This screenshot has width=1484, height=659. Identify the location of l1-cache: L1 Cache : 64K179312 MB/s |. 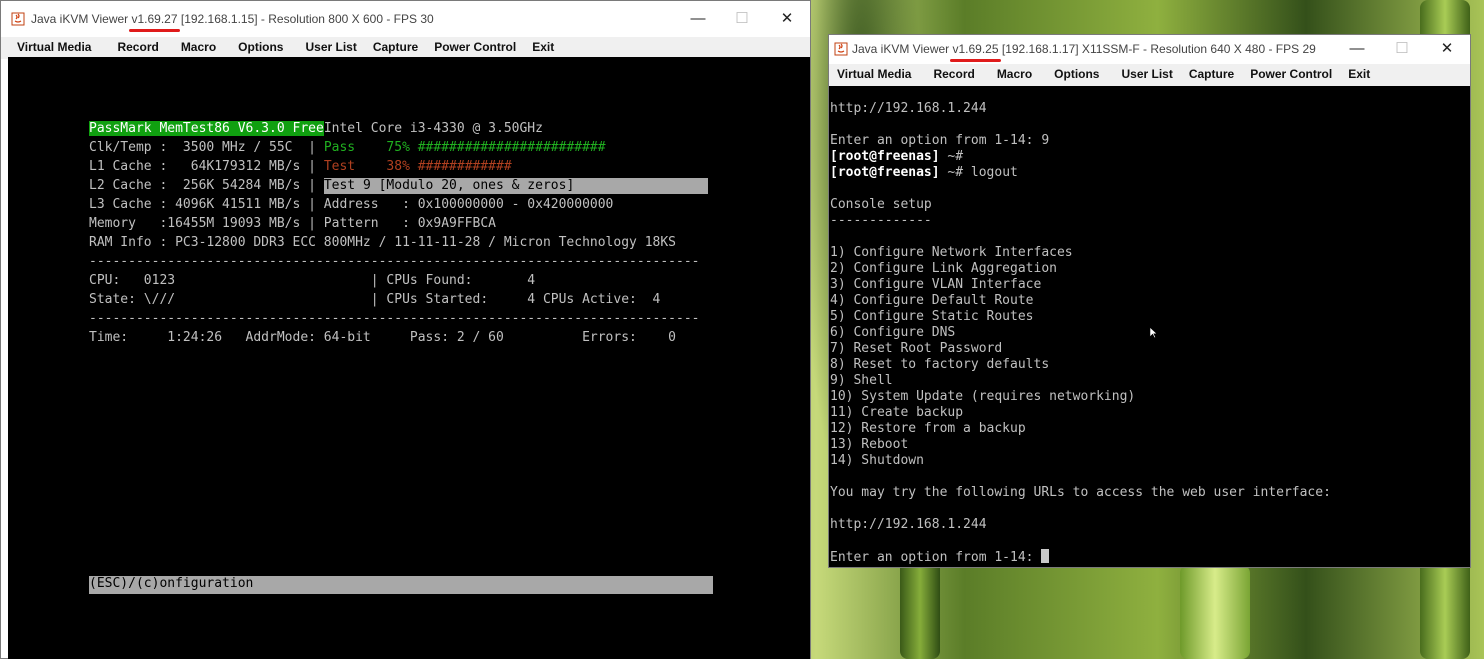
(206, 166).